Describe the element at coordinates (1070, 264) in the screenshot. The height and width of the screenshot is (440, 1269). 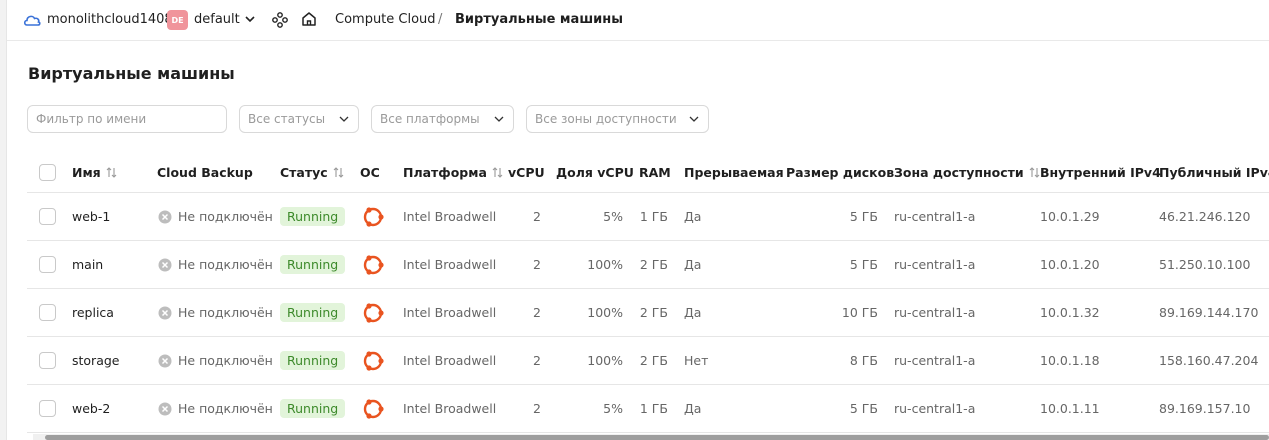
I see `internal-ipv4-value: 10.0.1.20` at that location.